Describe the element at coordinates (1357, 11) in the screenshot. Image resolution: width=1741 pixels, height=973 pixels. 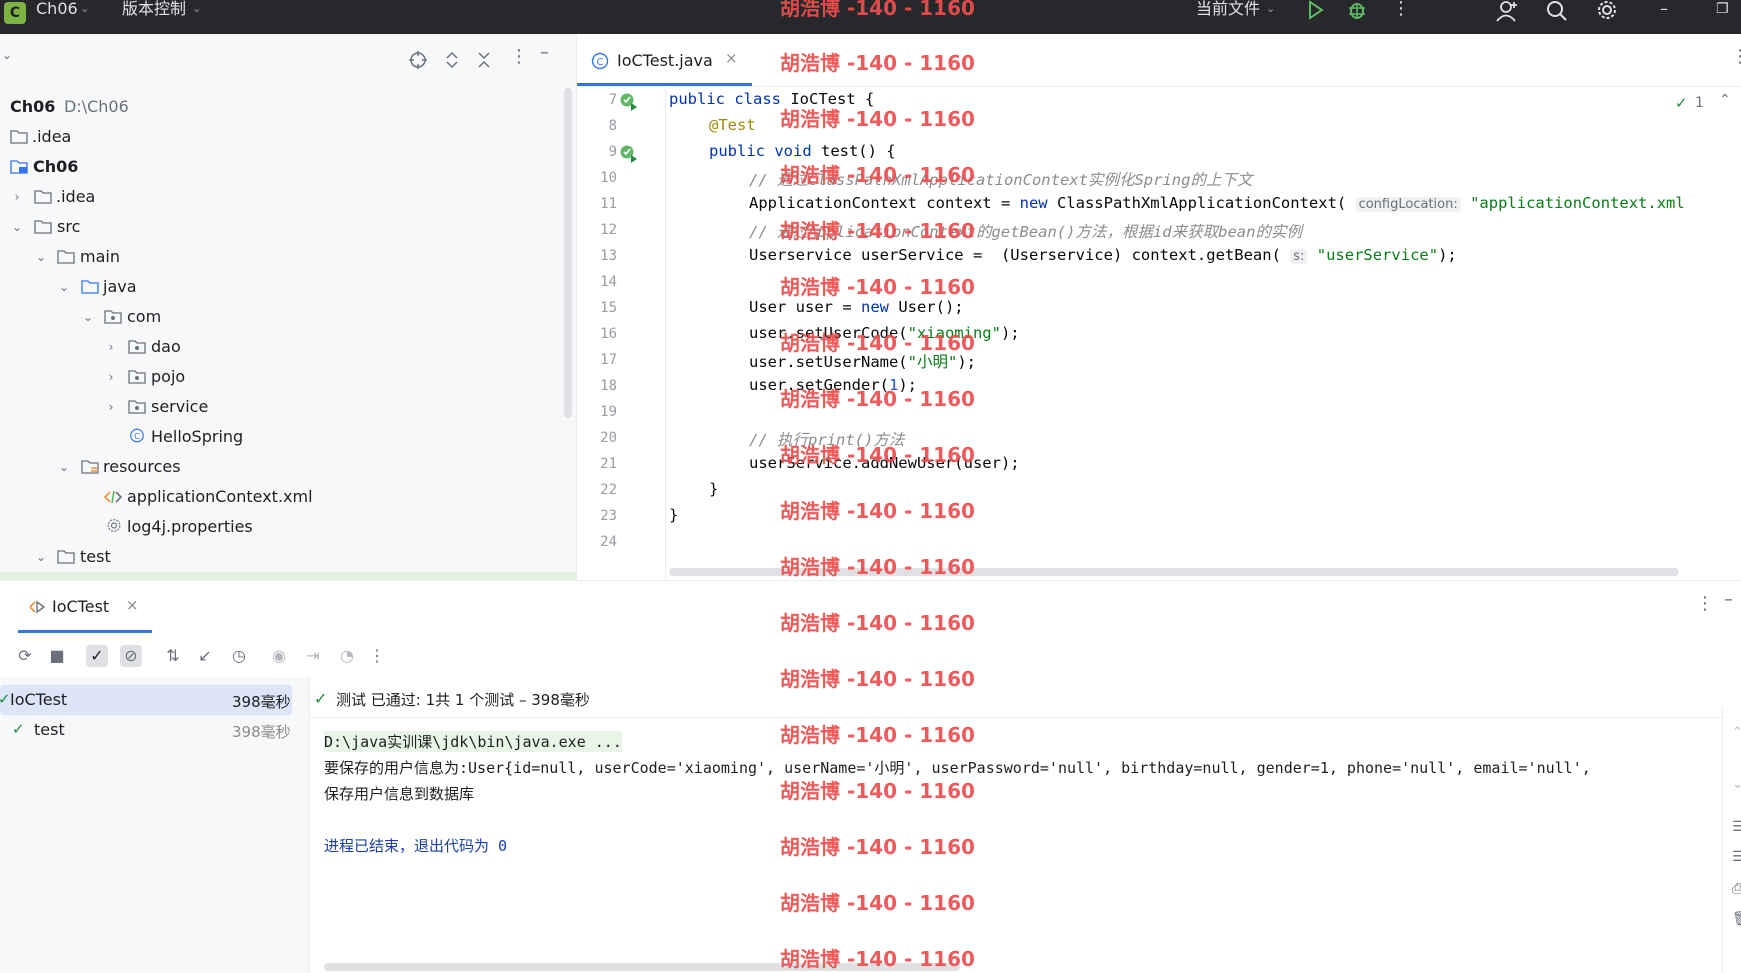
I see `debug-icon` at that location.